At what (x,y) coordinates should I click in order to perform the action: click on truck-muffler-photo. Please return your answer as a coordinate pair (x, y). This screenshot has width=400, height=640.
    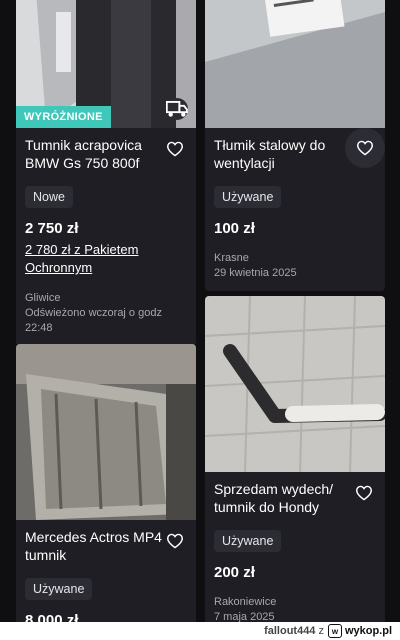
    Looking at the image, I should click on (106, 432).